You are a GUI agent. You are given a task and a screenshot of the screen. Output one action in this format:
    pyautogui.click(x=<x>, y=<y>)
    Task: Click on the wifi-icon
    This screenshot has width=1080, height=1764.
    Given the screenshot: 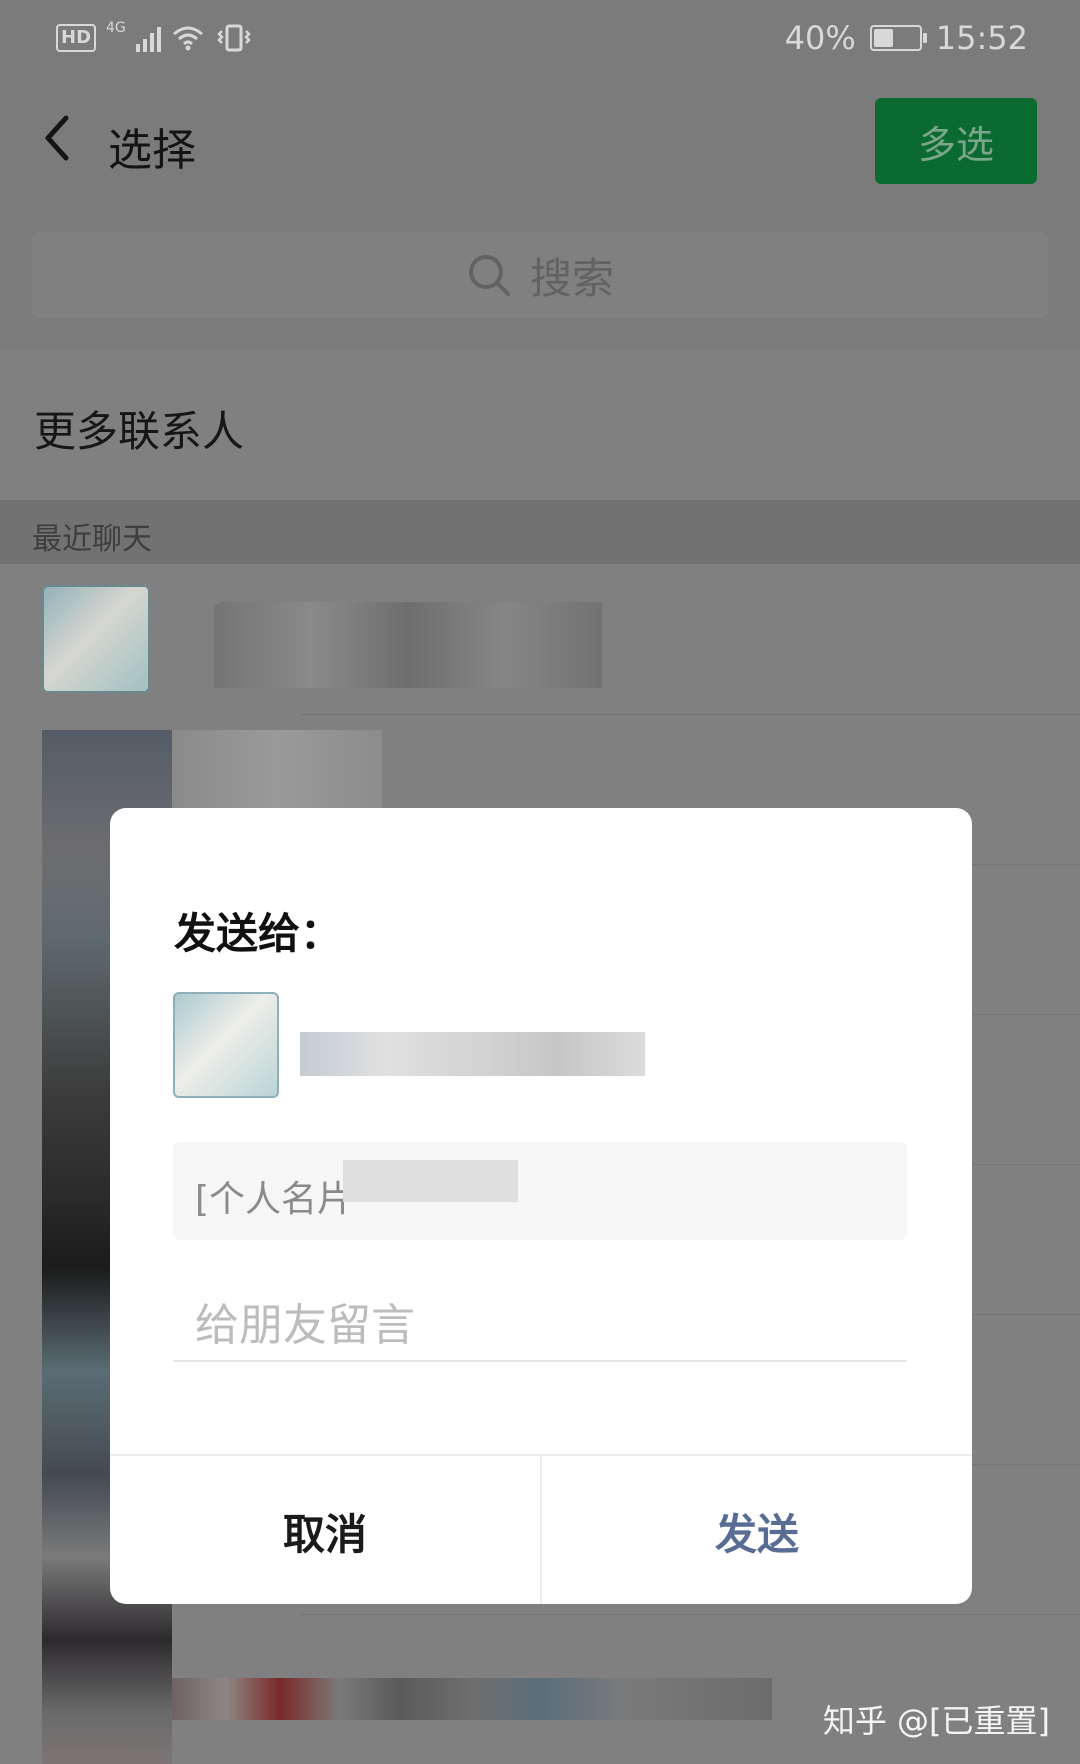 What is the action you would take?
    pyautogui.click(x=187, y=38)
    